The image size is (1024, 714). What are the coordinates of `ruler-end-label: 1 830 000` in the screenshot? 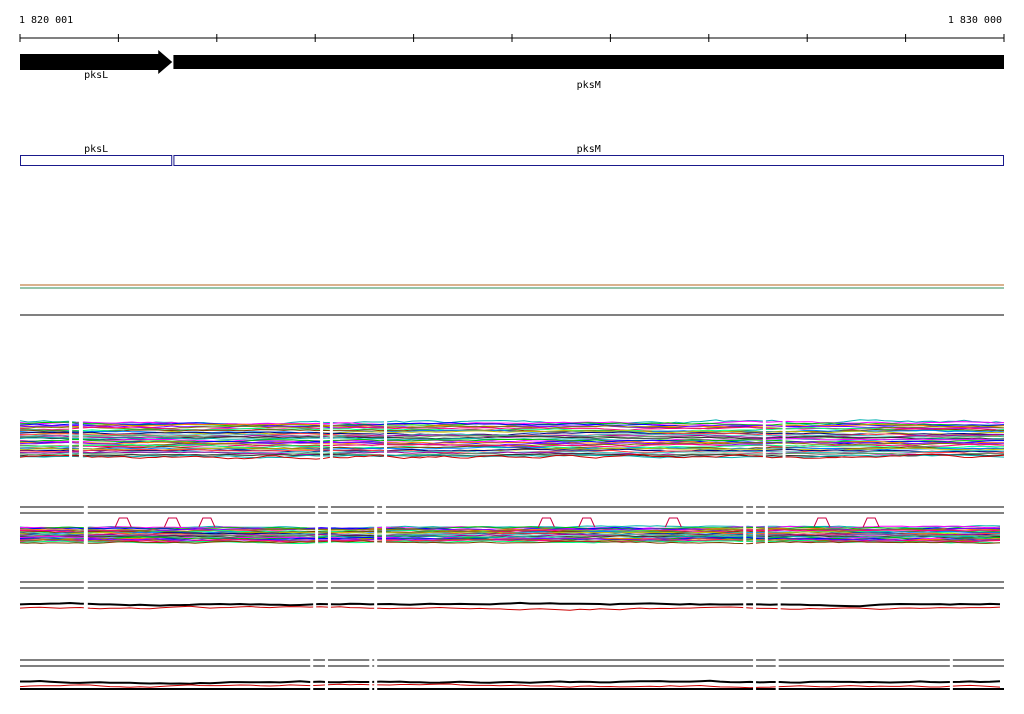 It's located at (975, 20).